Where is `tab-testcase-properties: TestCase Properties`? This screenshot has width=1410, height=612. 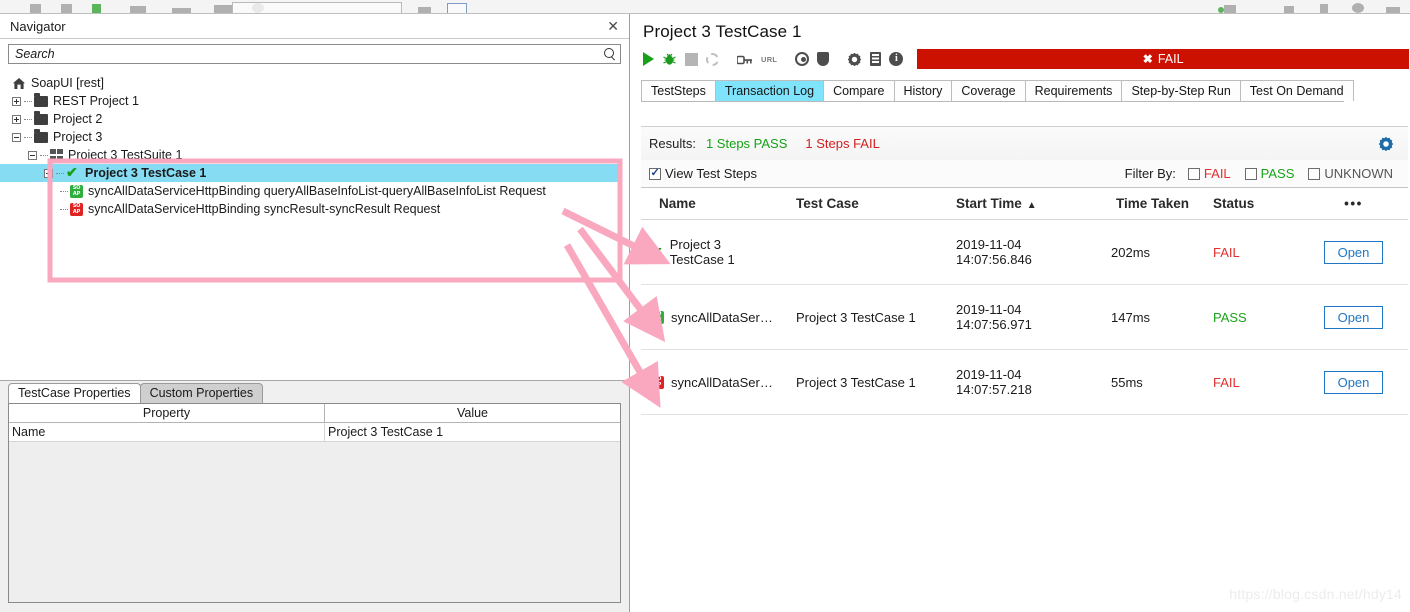
tab-testcase-properties: TestCase Properties is located at coordinates (74, 393).